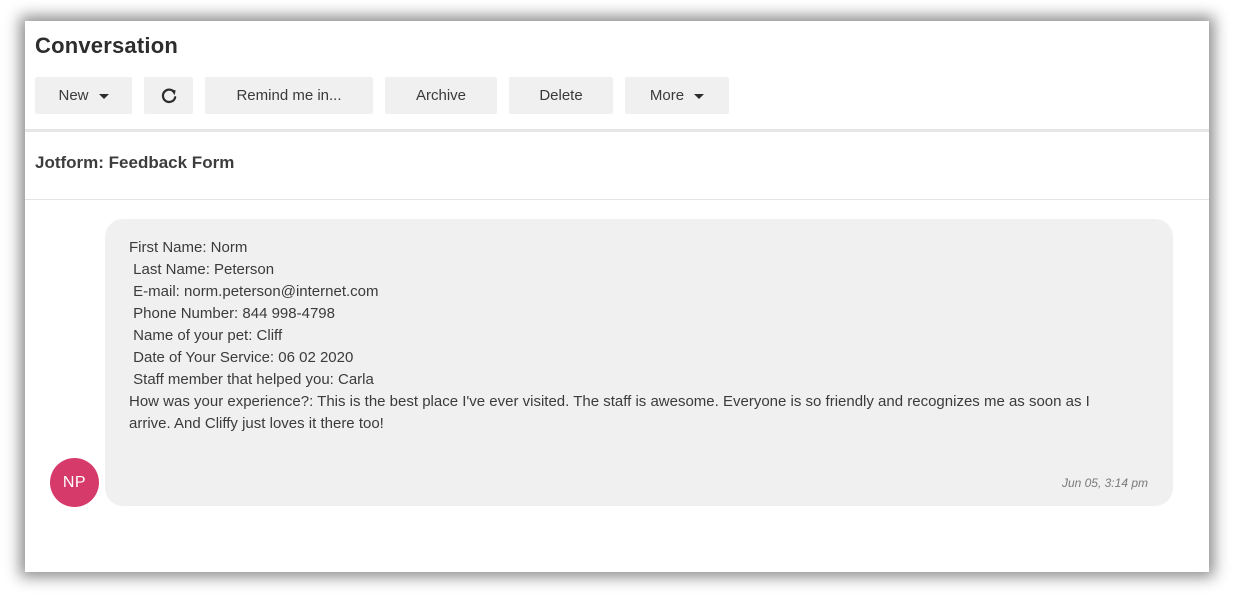 This screenshot has height=596, width=1236. I want to click on more-dropdown-button: More, so click(677, 95).